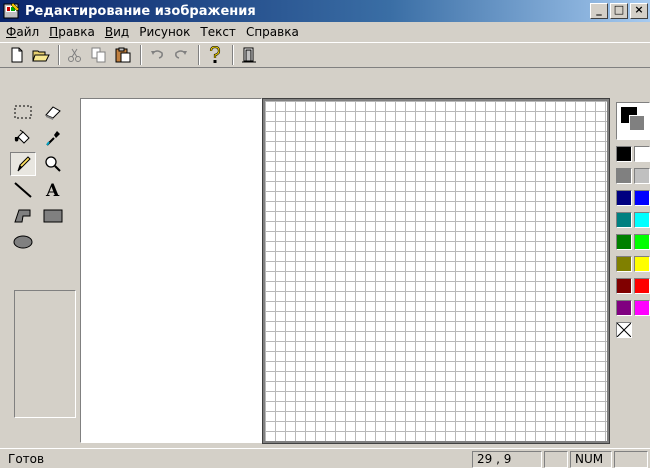  I want to click on pencil-icon, so click(24, 164).